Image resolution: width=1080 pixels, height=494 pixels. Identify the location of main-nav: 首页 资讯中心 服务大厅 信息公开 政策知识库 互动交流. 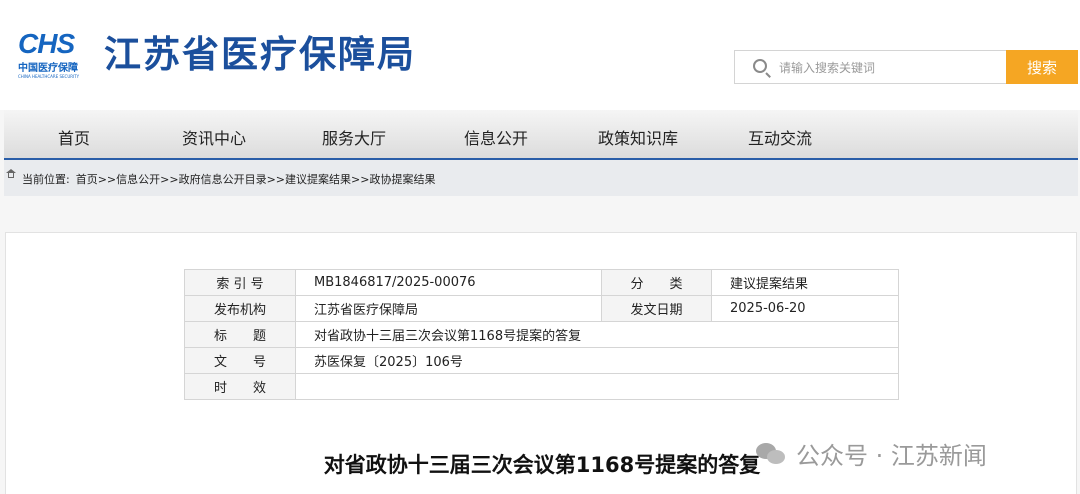
(541, 135).